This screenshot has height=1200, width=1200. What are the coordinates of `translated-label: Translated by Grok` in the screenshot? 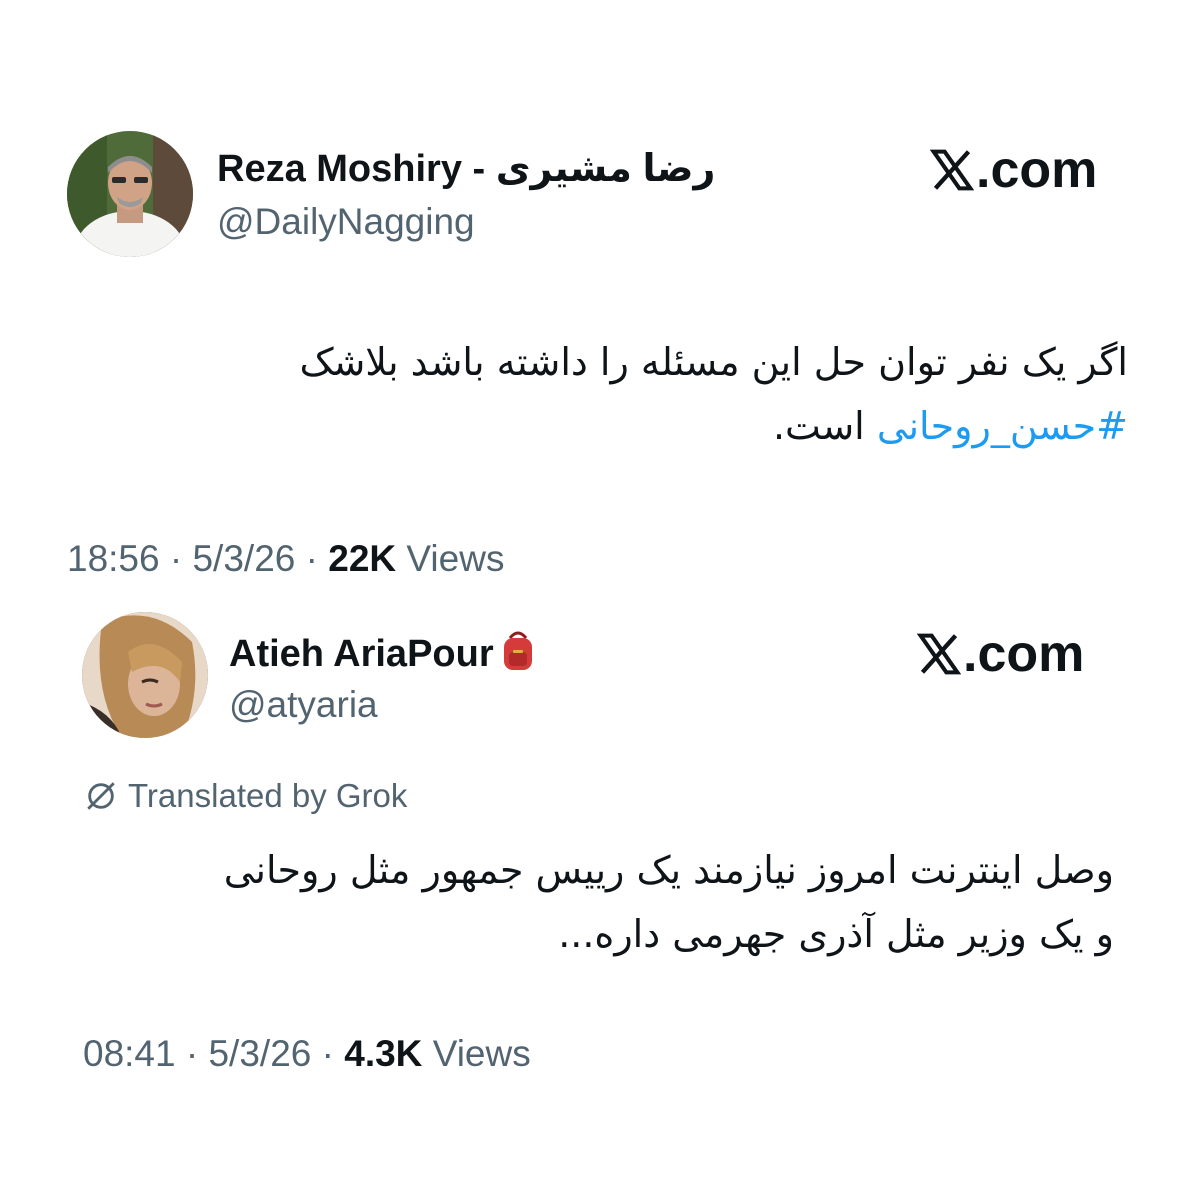 It's located at (268, 795).